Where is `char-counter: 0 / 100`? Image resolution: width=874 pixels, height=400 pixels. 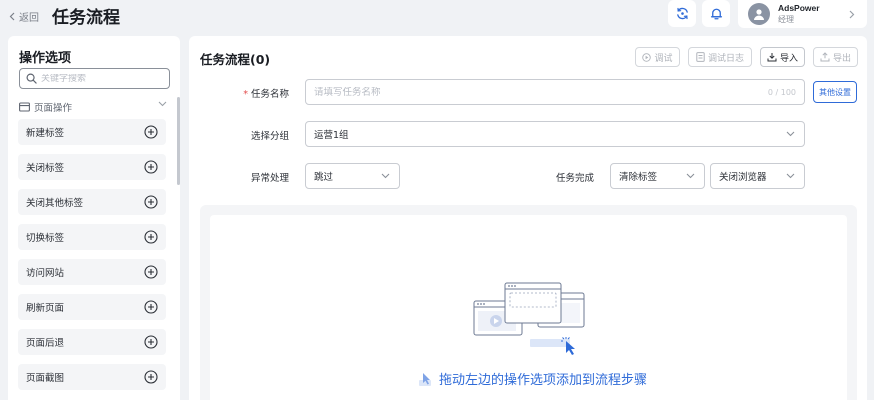
char-counter: 0 / 100 is located at coordinates (781, 92).